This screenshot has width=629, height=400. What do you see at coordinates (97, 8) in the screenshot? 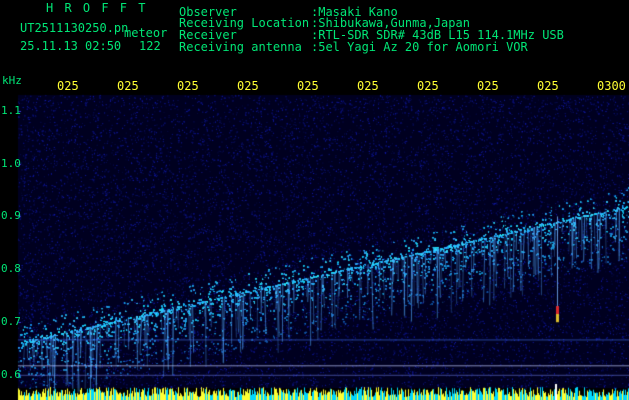
I see `brand-title: H R O F F T` at bounding box center [97, 8].